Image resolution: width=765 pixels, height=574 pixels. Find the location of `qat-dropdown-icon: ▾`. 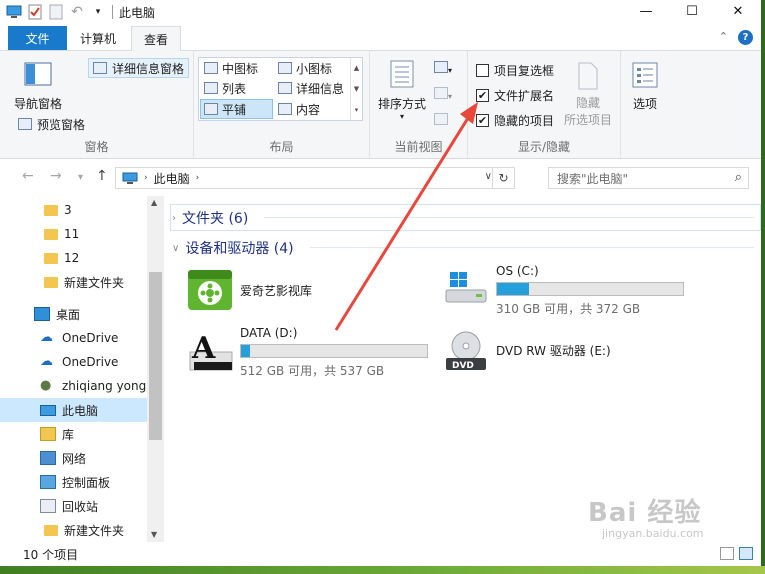

qat-dropdown-icon: ▾ is located at coordinates (98, 12).